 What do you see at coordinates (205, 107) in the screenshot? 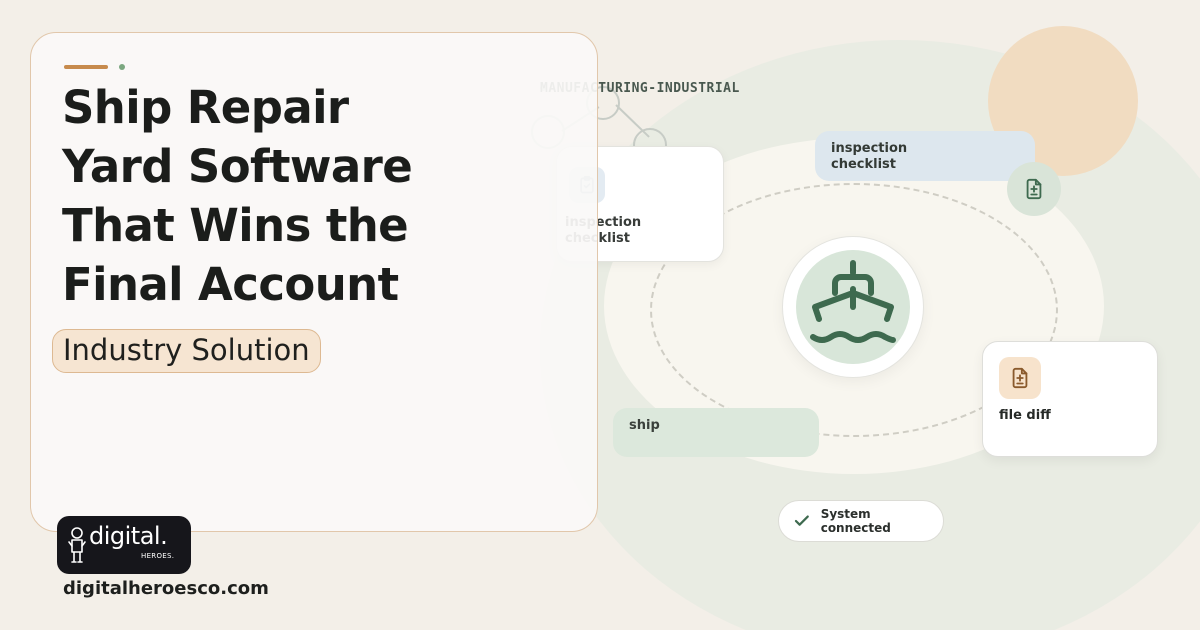
I see `title-line: Ship Repair` at bounding box center [205, 107].